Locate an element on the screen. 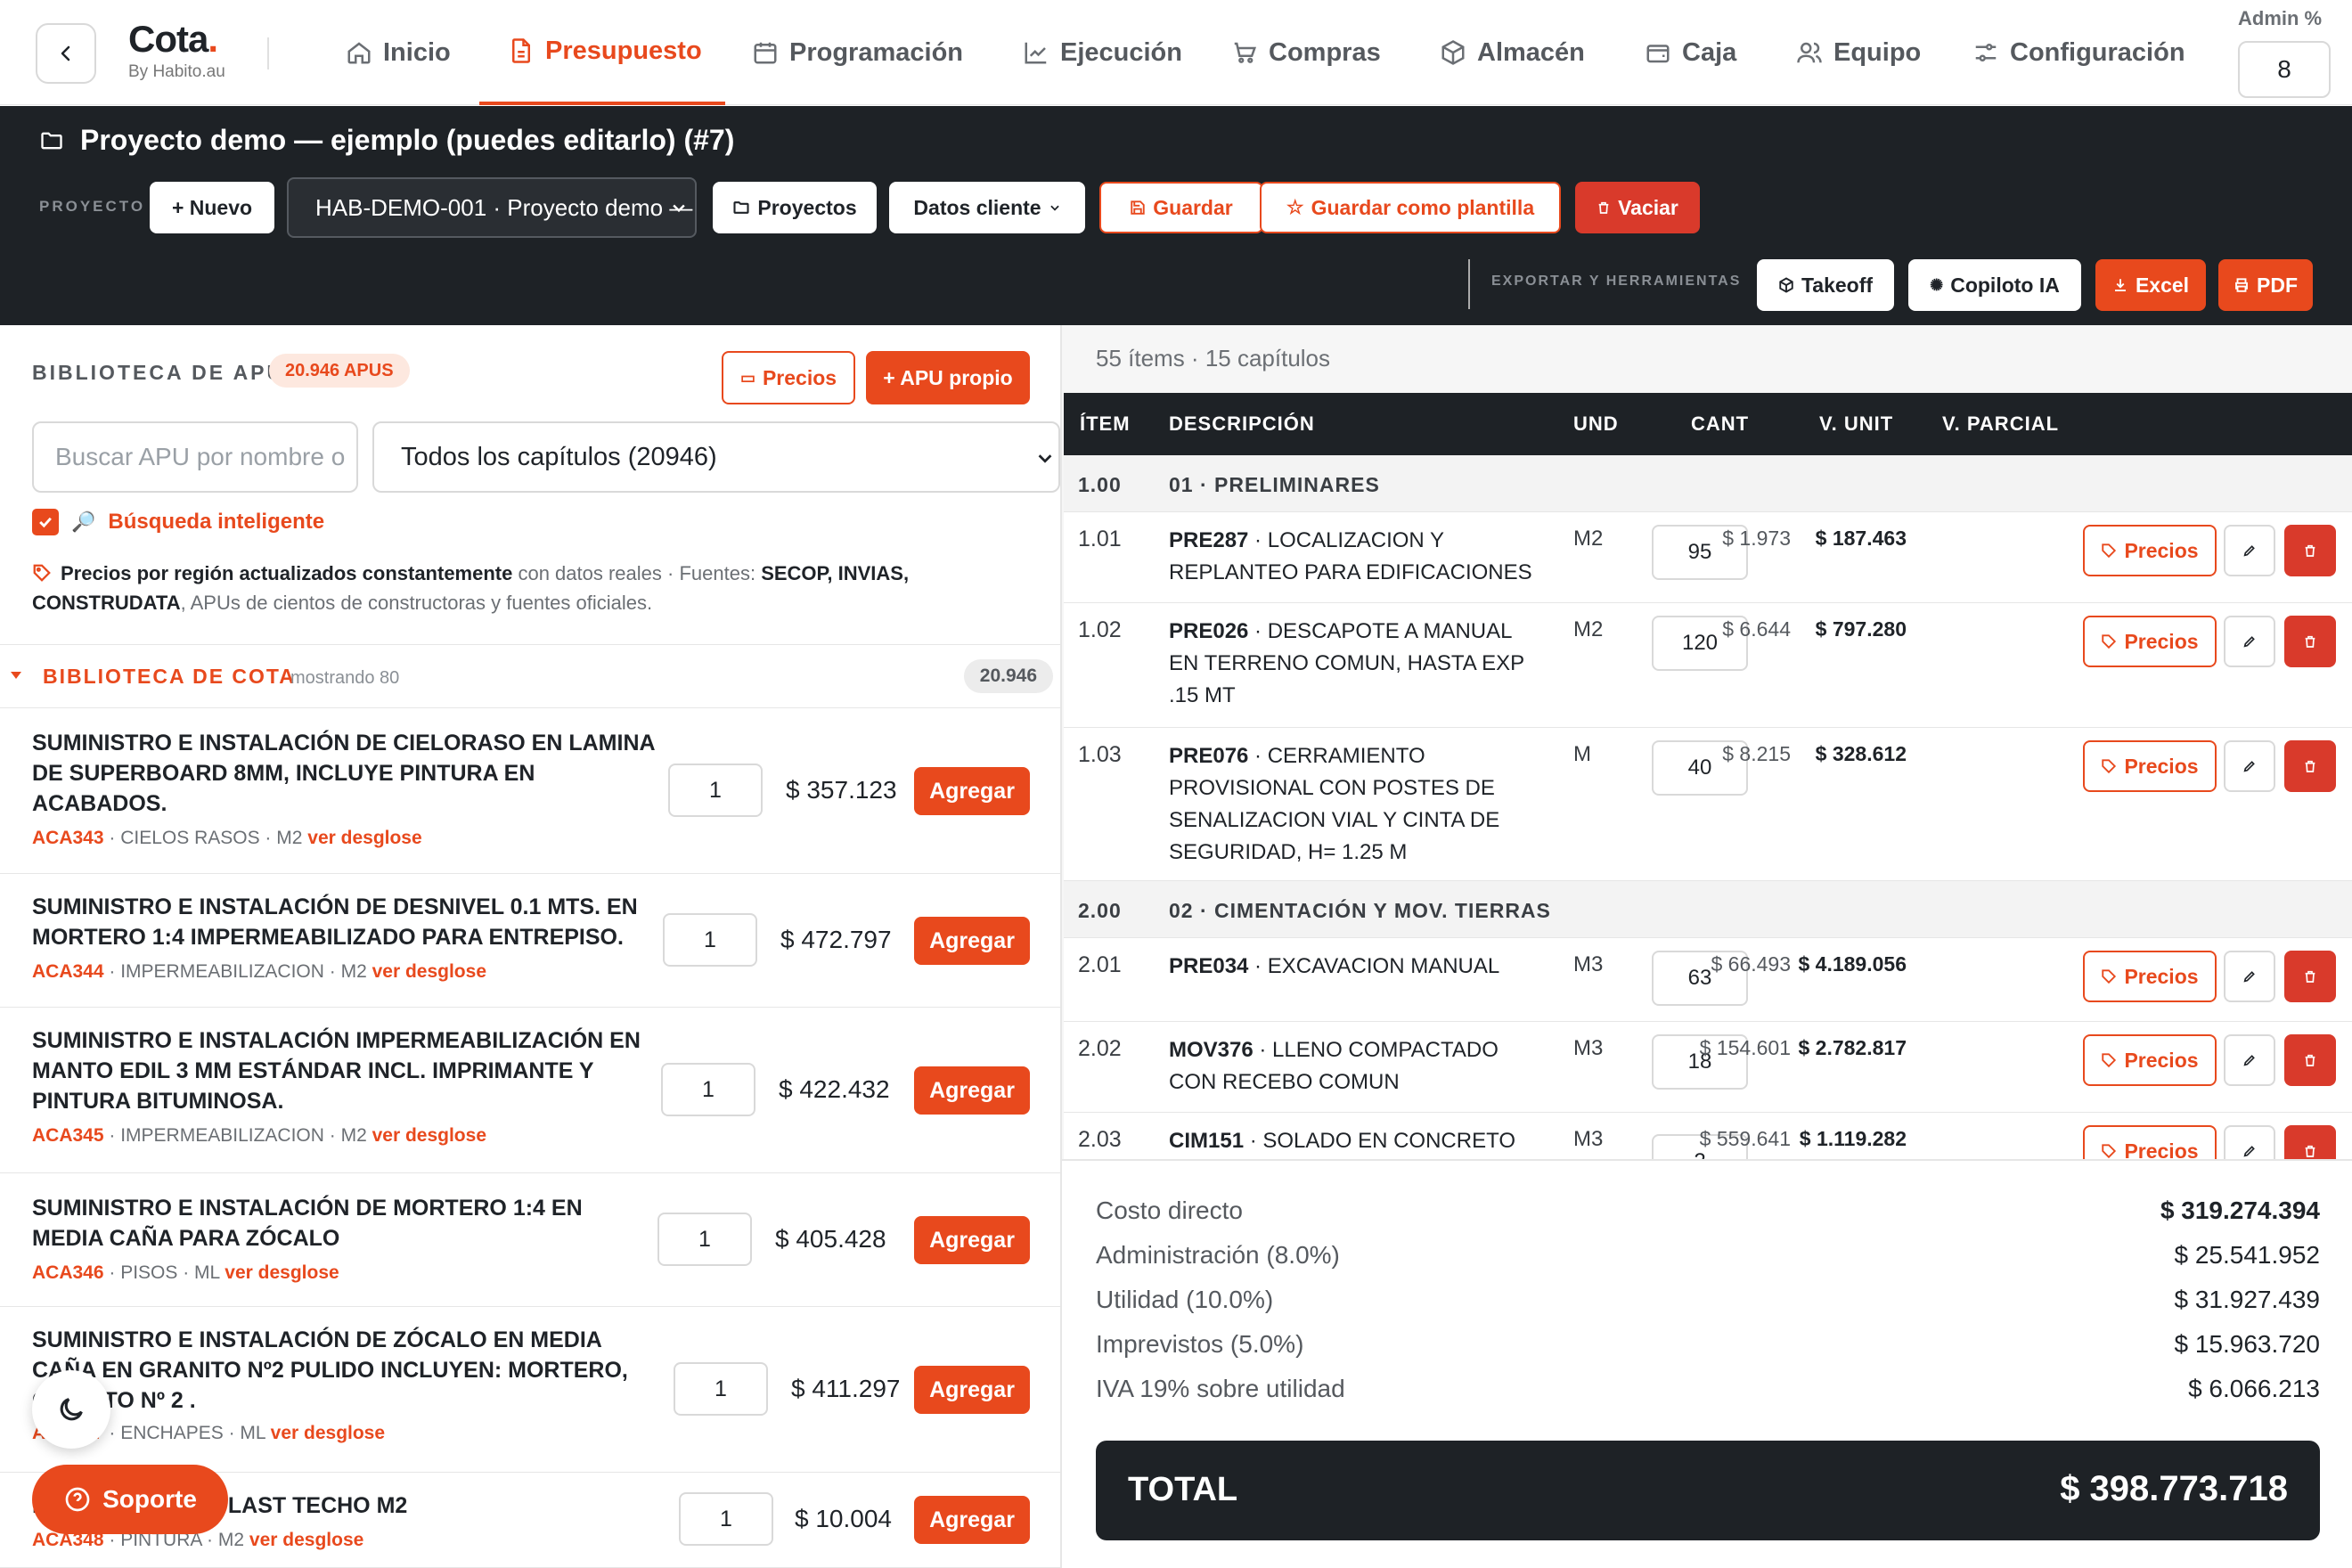 The image size is (2352, 1568). chapter-select: Todos los capítulos (20946) is located at coordinates (716, 457).